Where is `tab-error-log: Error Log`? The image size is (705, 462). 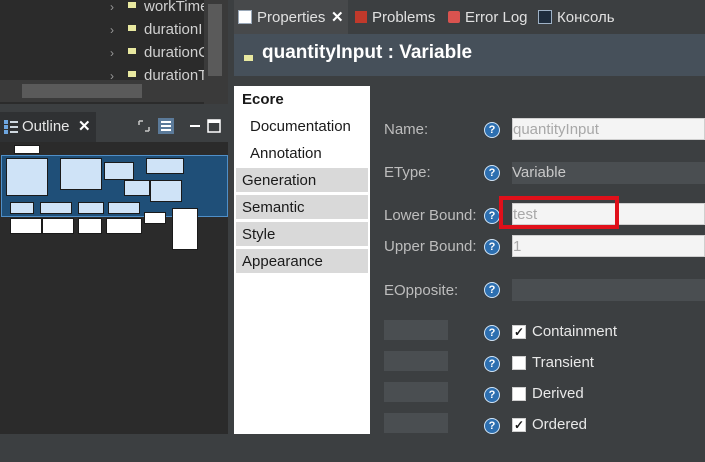 tab-error-log: Error Log is located at coordinates (488, 17).